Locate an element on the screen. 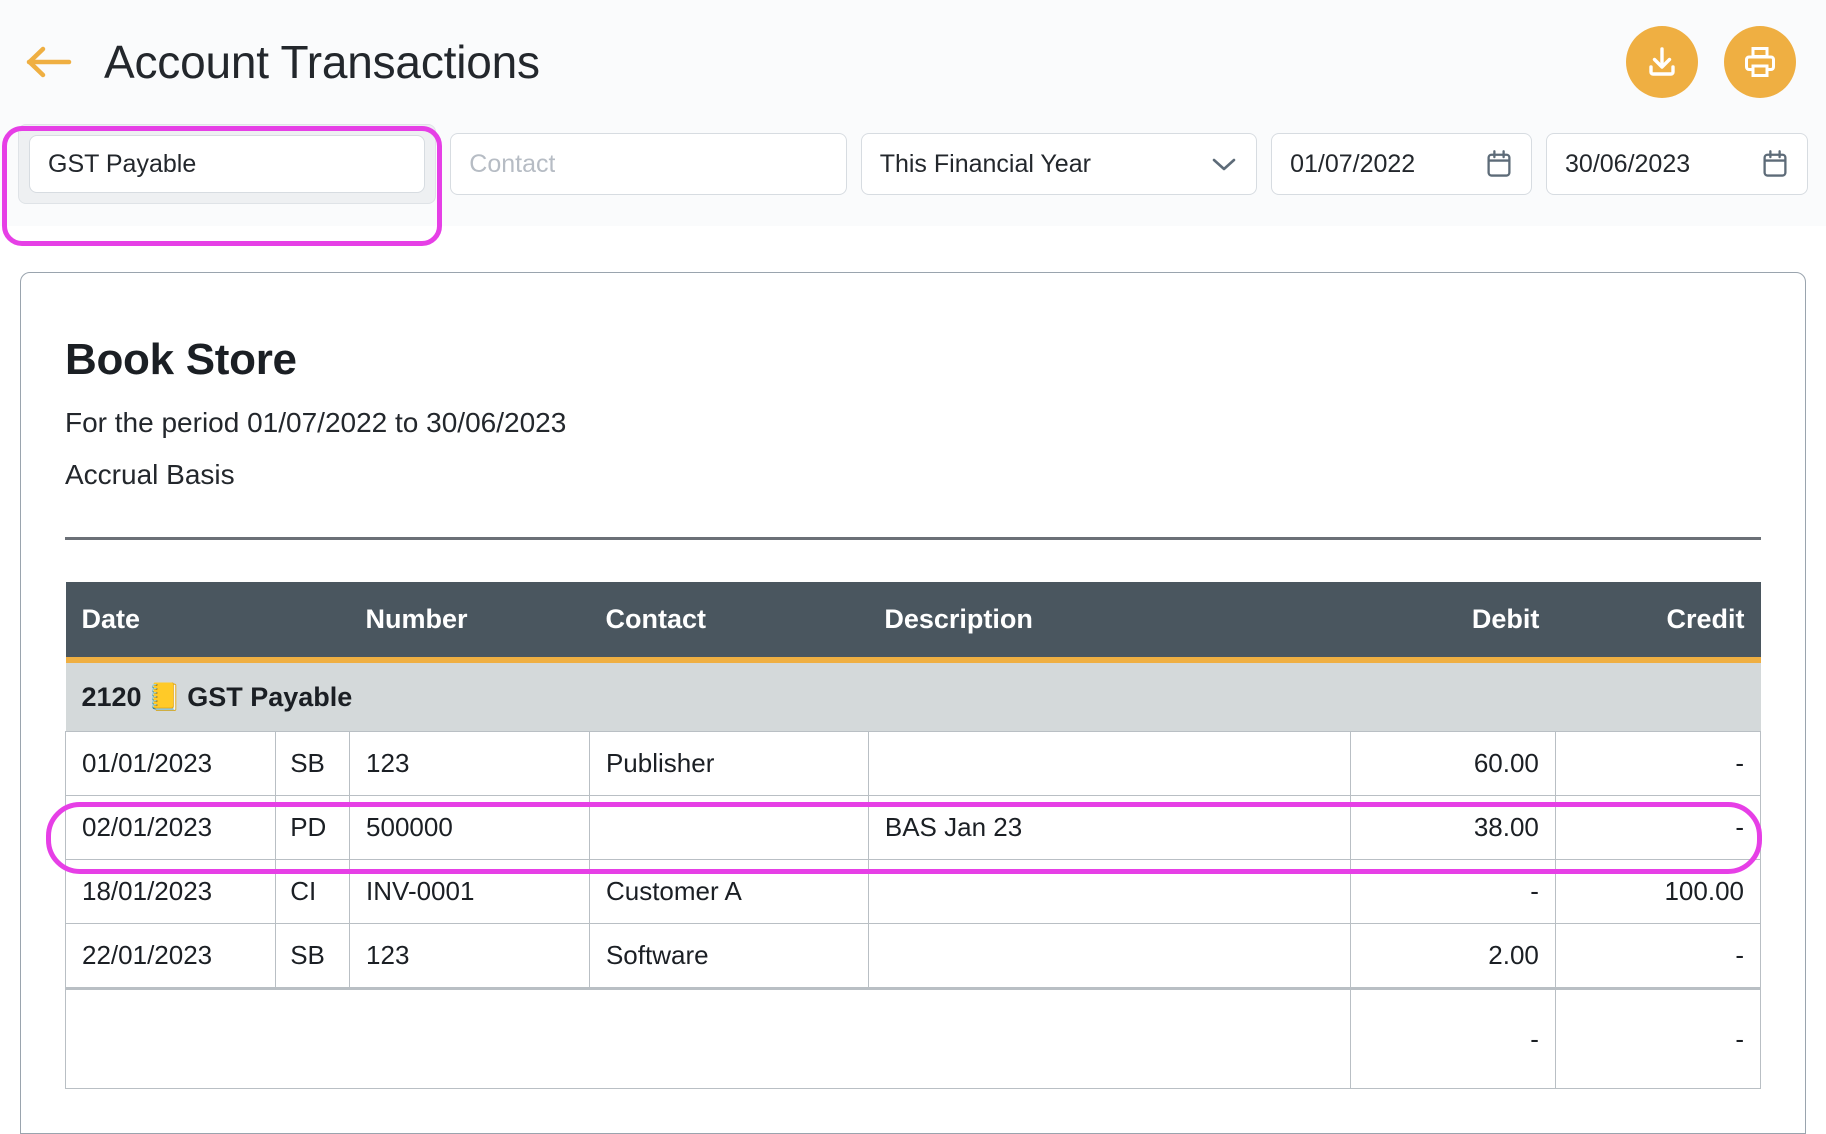 This screenshot has height=1134, width=1826. cell-number: 500000 is located at coordinates (469, 827).